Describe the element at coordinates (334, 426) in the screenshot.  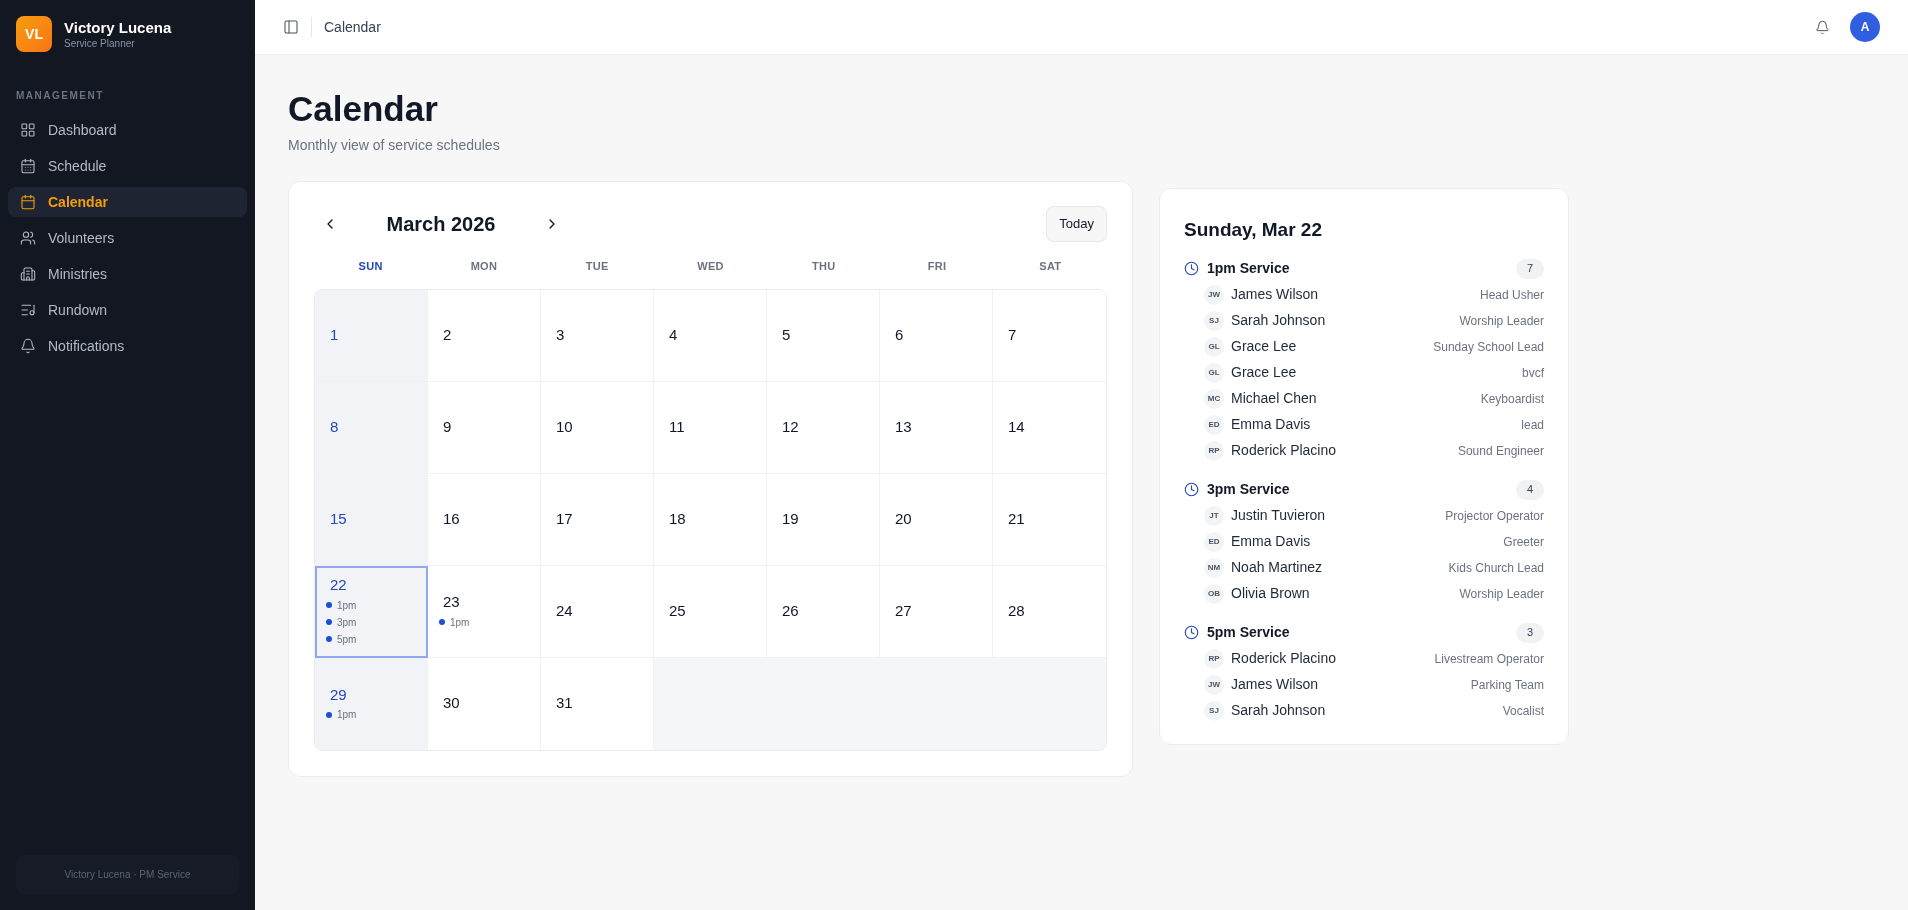
I see `day-number: 8` at that location.